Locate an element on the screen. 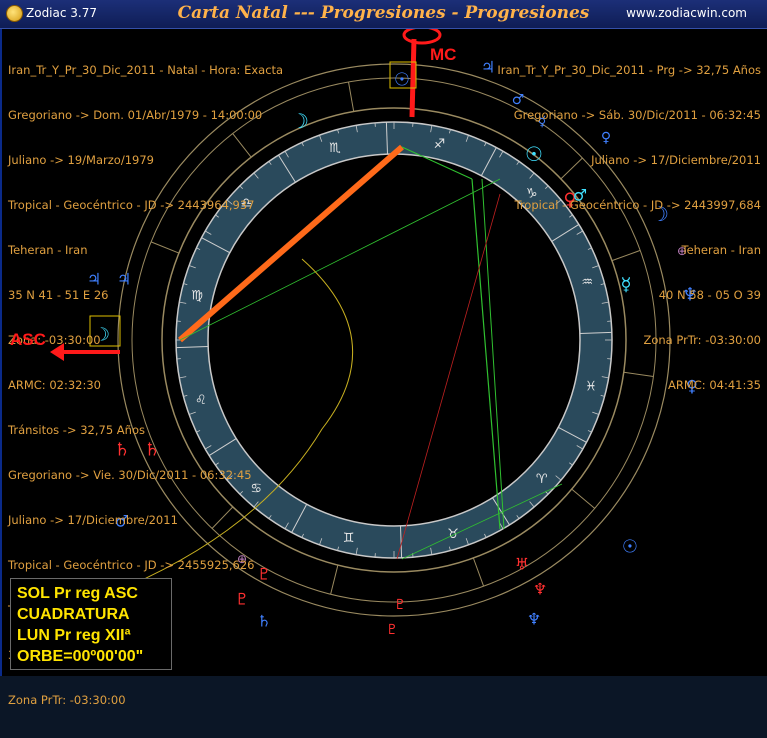  aspect-line: ORBE=00º00'00" is located at coordinates (91, 656).